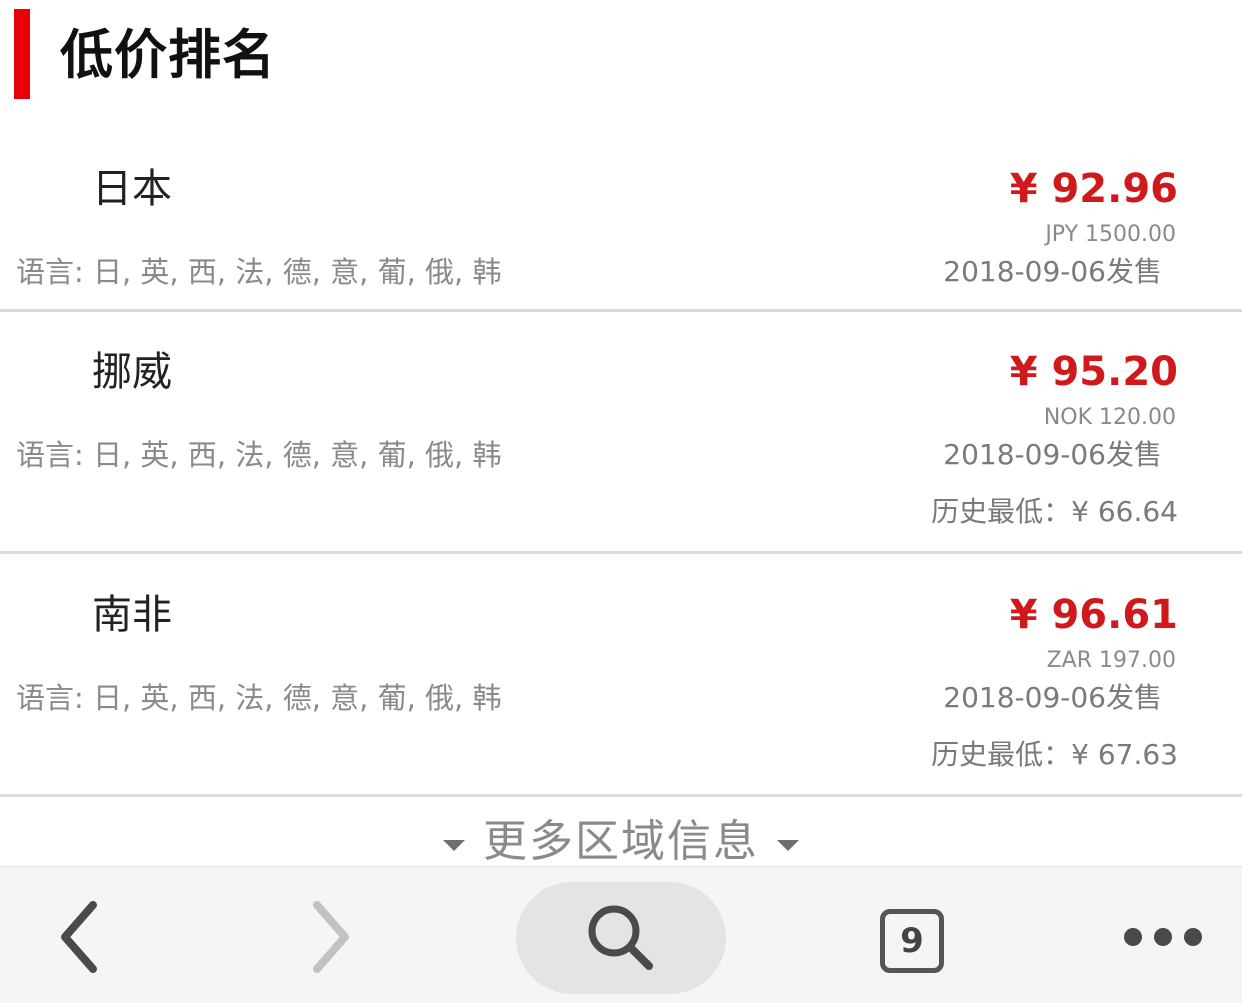 The height and width of the screenshot is (1003, 1242). Describe the element at coordinates (1054, 754) in the screenshot. I see `historical-low: 历史最低：¥ 67.63` at that location.